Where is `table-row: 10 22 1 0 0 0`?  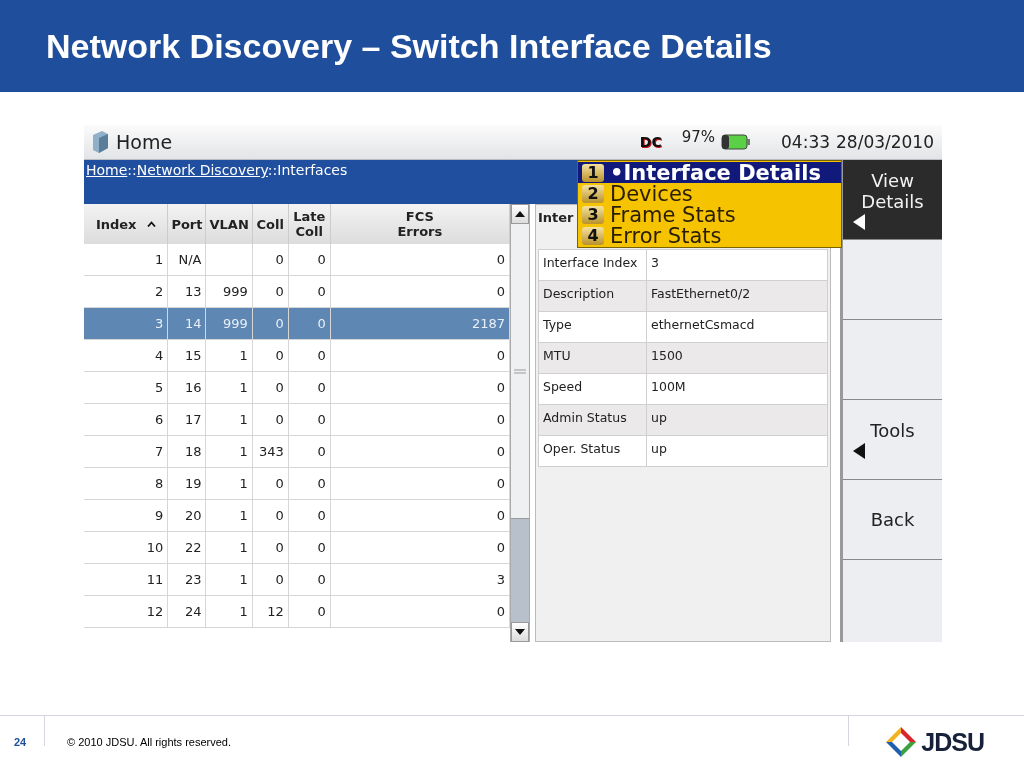
table-row: 10 22 1 0 0 0 is located at coordinates (297, 547).